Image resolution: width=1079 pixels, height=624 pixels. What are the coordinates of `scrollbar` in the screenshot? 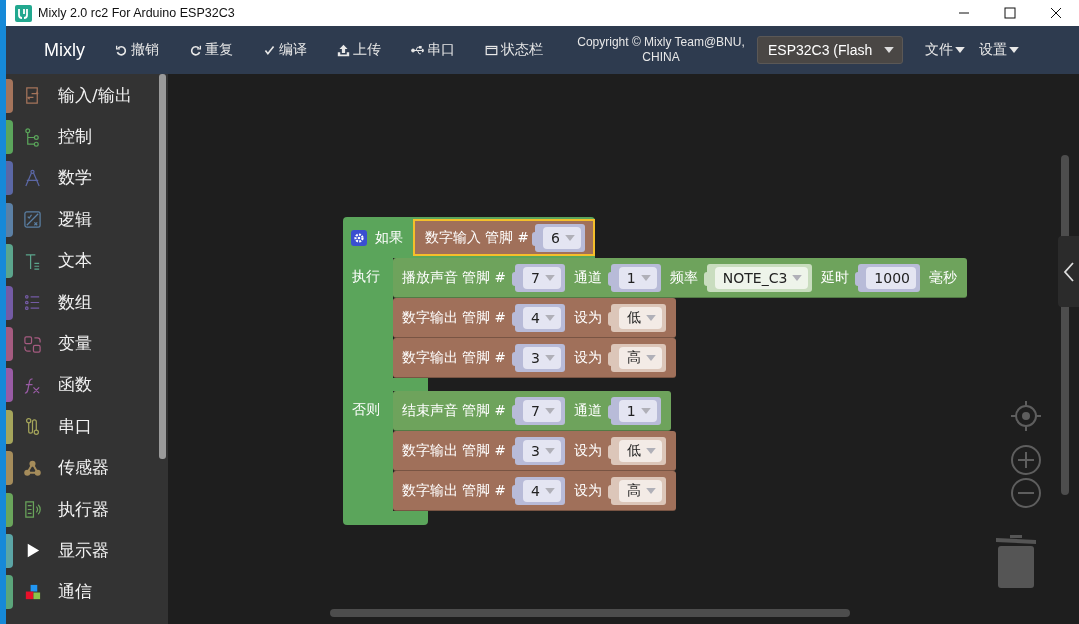 It's located at (590, 613).